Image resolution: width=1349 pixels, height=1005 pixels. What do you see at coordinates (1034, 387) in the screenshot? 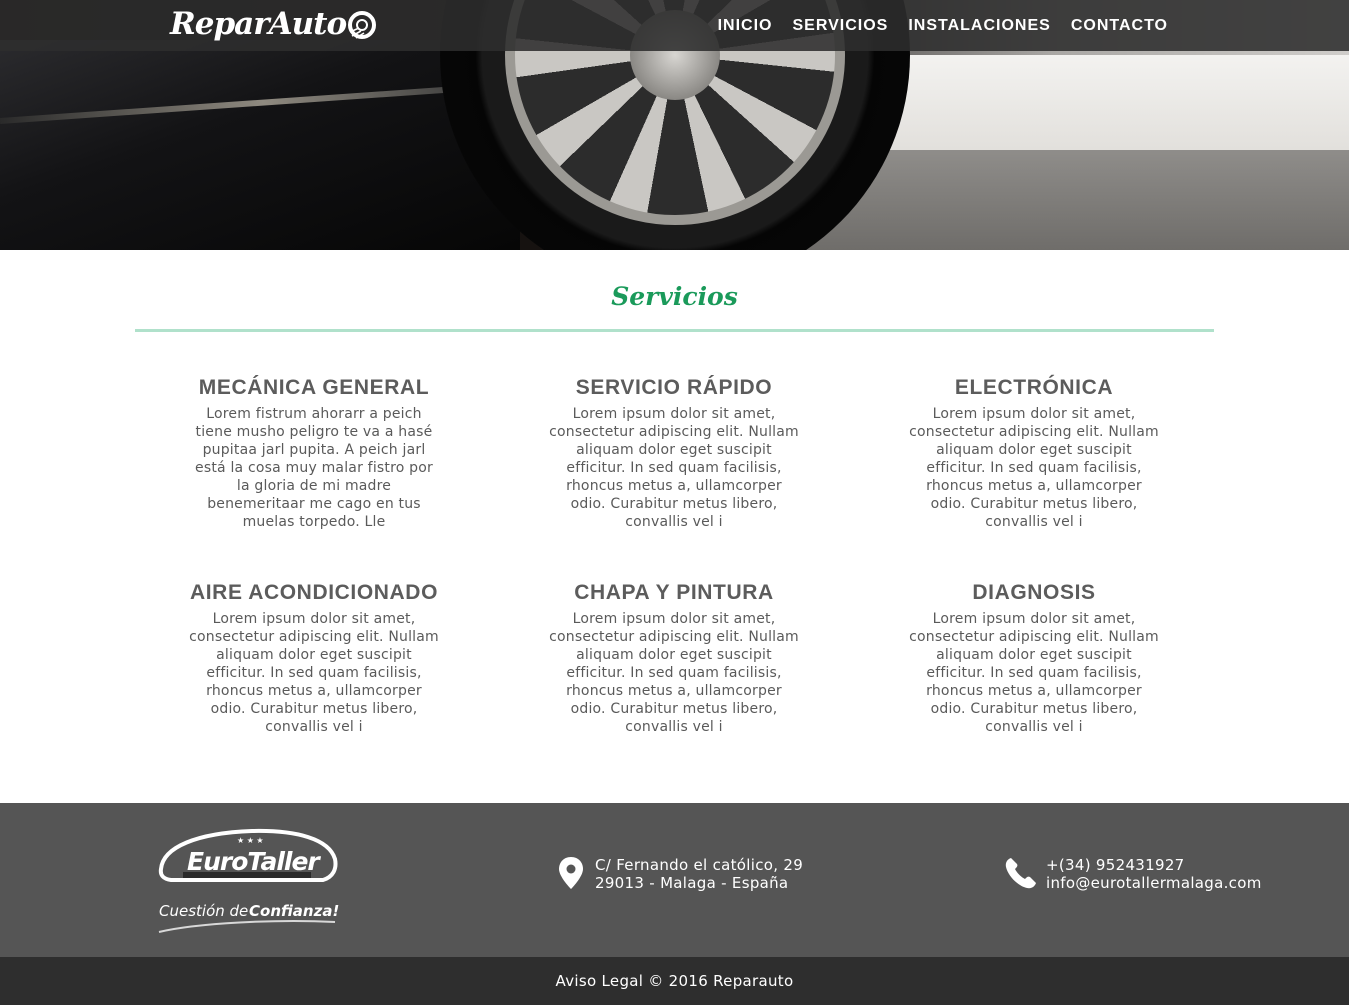
I see `service-title: ELECTRÓNICA` at bounding box center [1034, 387].